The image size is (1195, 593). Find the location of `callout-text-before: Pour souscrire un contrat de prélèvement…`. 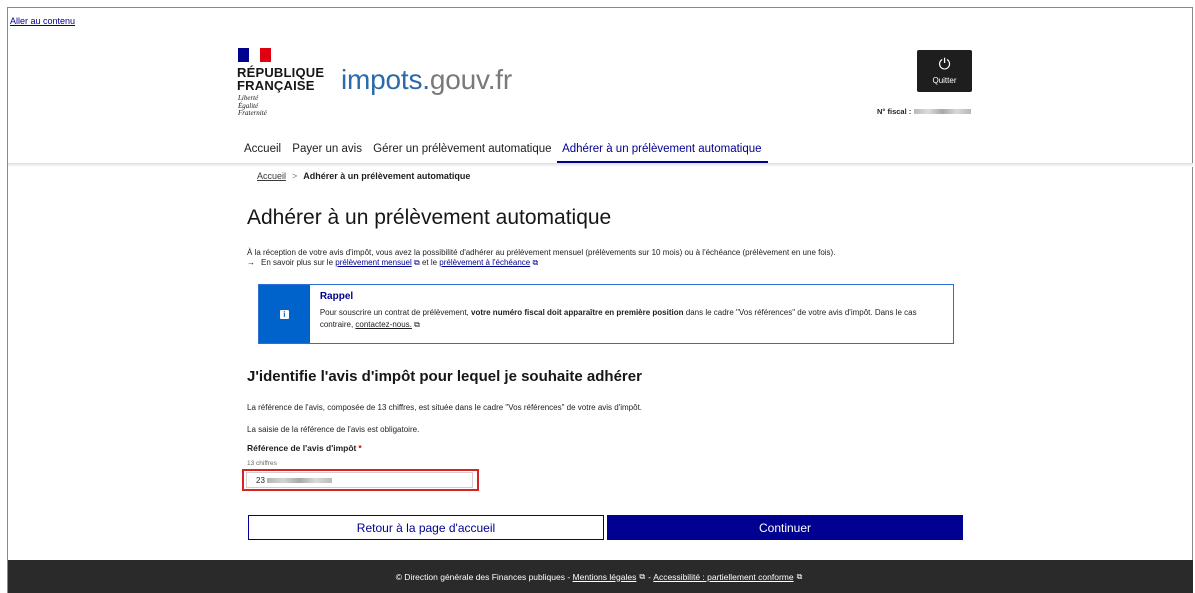

callout-text-before: Pour souscrire un contrat de prélèvement… is located at coordinates (394, 312).